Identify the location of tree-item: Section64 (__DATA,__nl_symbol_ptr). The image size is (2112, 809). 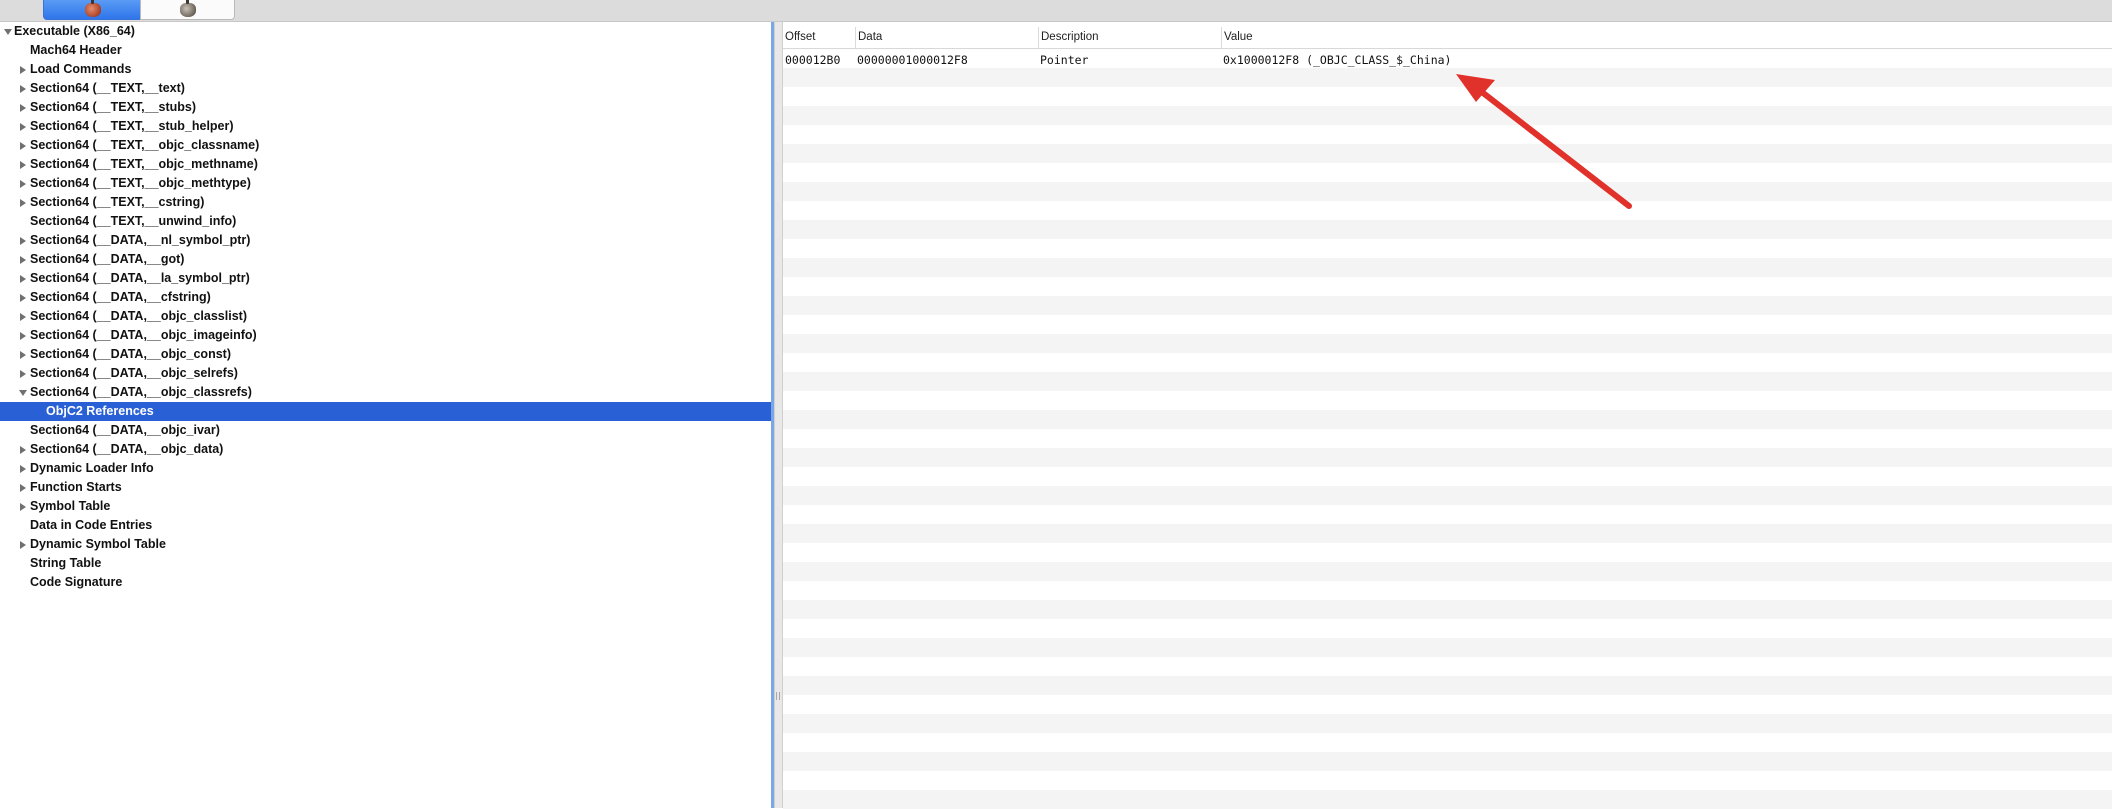
(385, 240).